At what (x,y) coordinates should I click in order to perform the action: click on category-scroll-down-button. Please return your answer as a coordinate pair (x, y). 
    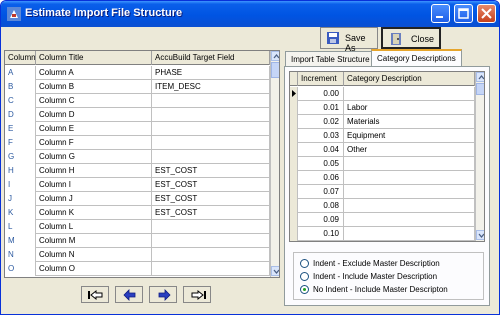
    Looking at the image, I should click on (480, 235).